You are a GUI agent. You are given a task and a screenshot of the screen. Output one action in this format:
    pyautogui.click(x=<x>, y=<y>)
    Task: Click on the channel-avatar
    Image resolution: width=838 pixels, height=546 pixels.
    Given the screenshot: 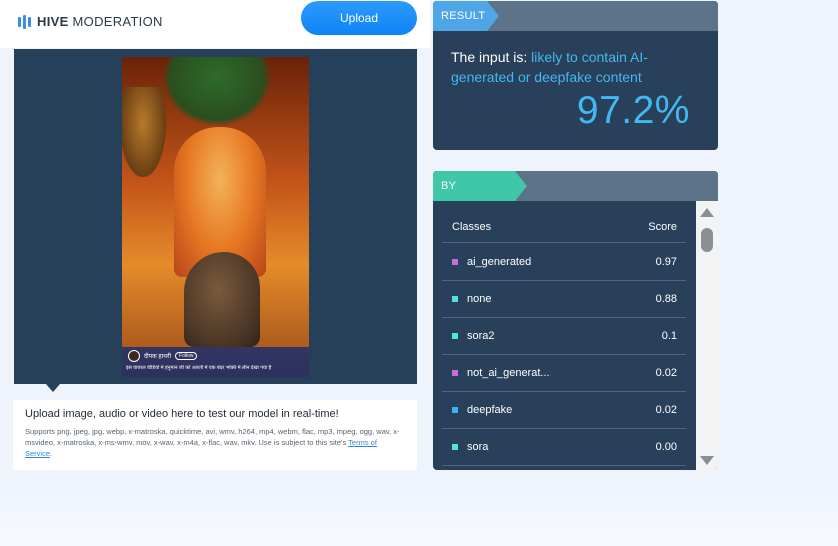 What is the action you would take?
    pyautogui.click(x=134, y=356)
    